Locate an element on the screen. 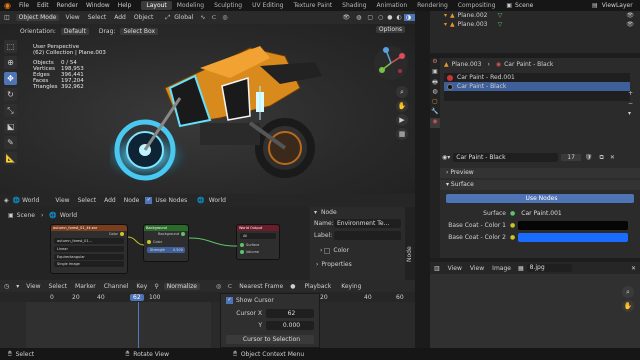 The width and height of the screenshot is (640, 360). tab-texture-paint: Texture Paint is located at coordinates (312, 5).